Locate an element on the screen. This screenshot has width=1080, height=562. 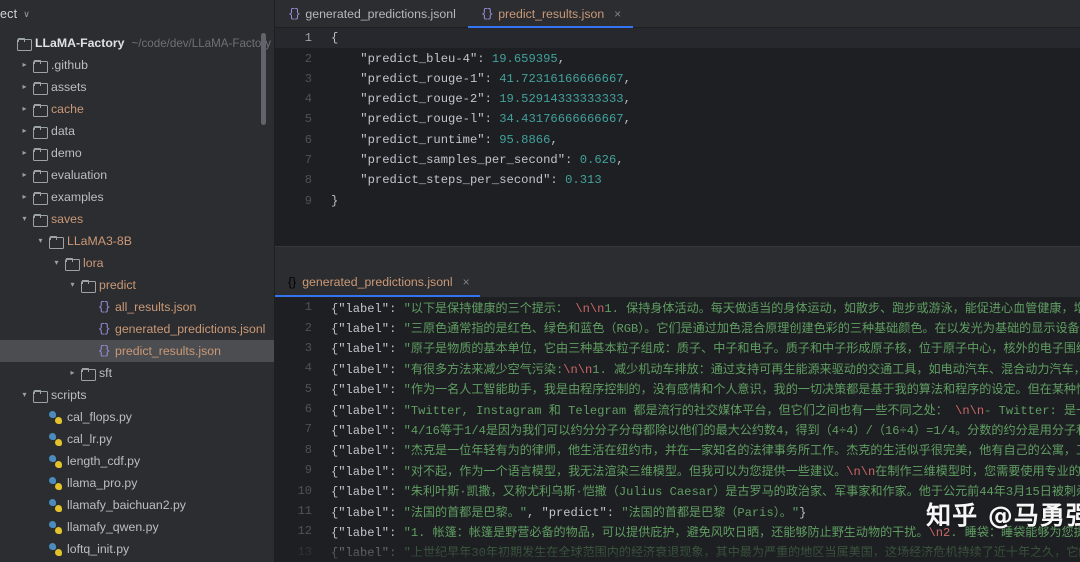
tree-item: {} all_results.json is located at coordinates (137, 307).